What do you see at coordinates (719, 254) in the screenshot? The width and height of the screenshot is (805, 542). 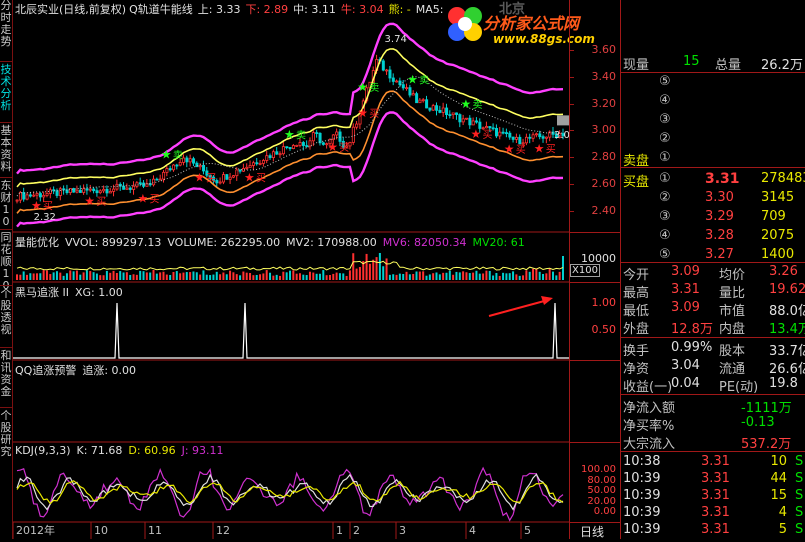 I see `buy-level-price: 3.27` at bounding box center [719, 254].